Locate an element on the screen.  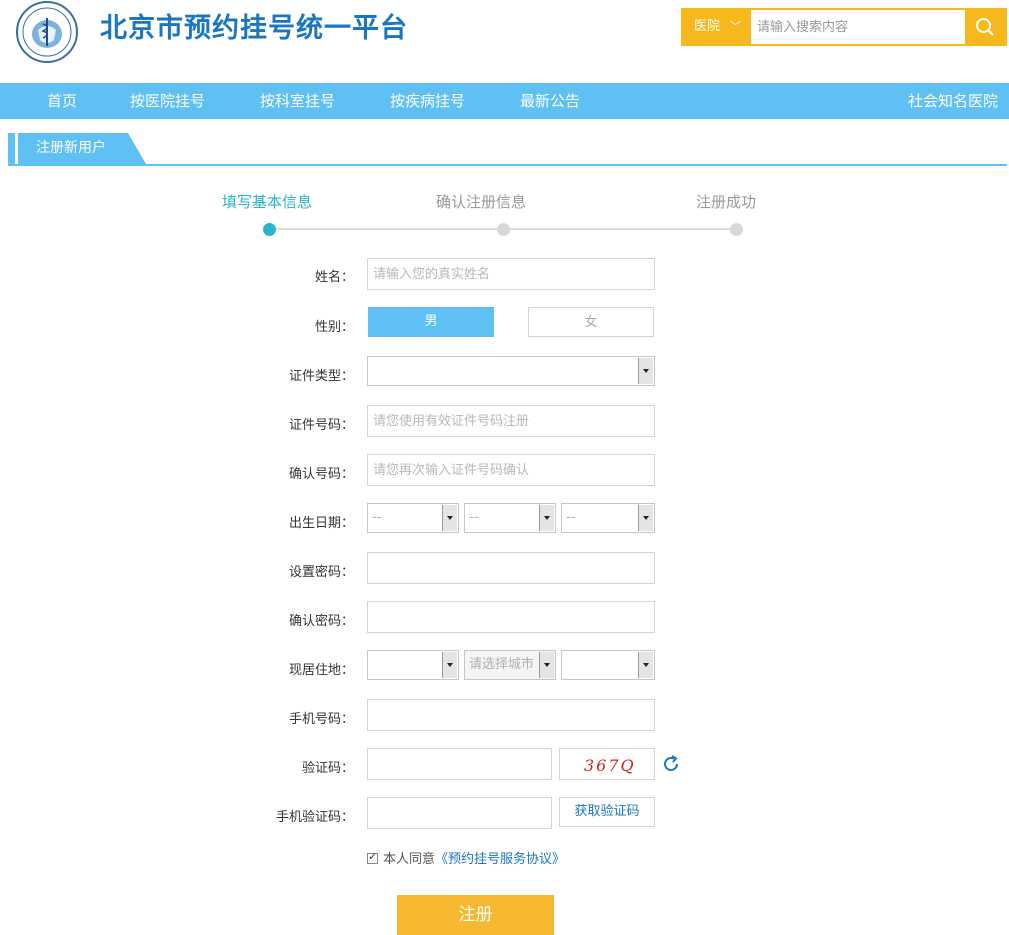
birth-day-select: -- is located at coordinates (608, 518).